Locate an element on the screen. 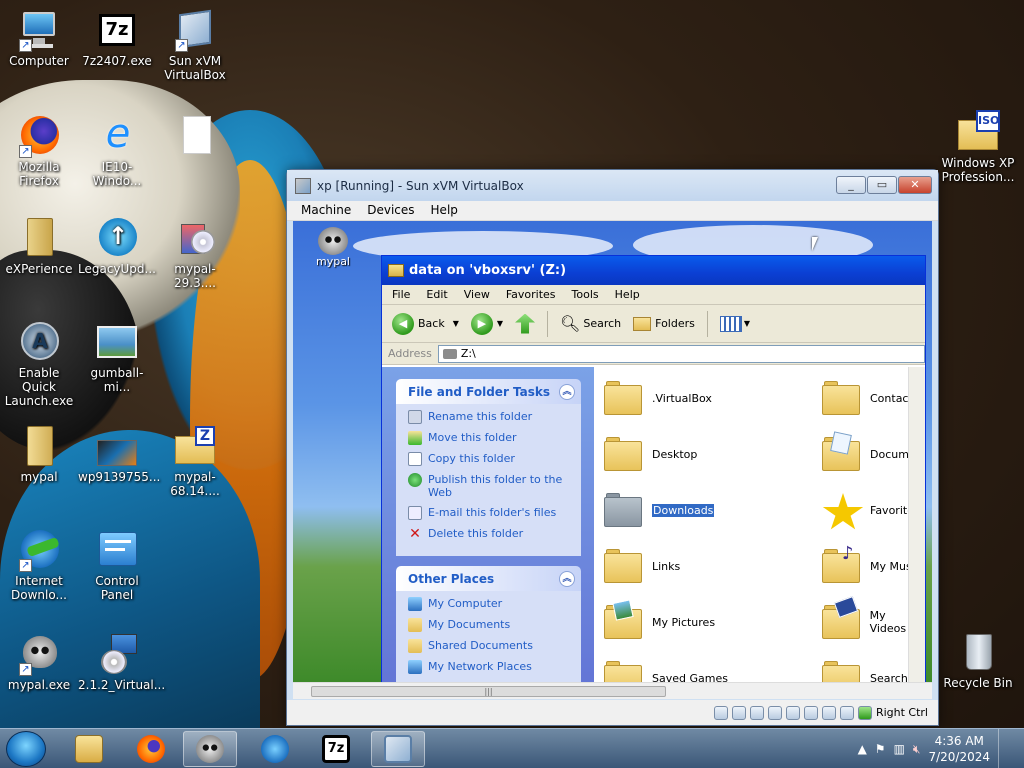 This screenshot has height=768, width=1024. place-my-computer: My Computer is located at coordinates (490, 604).